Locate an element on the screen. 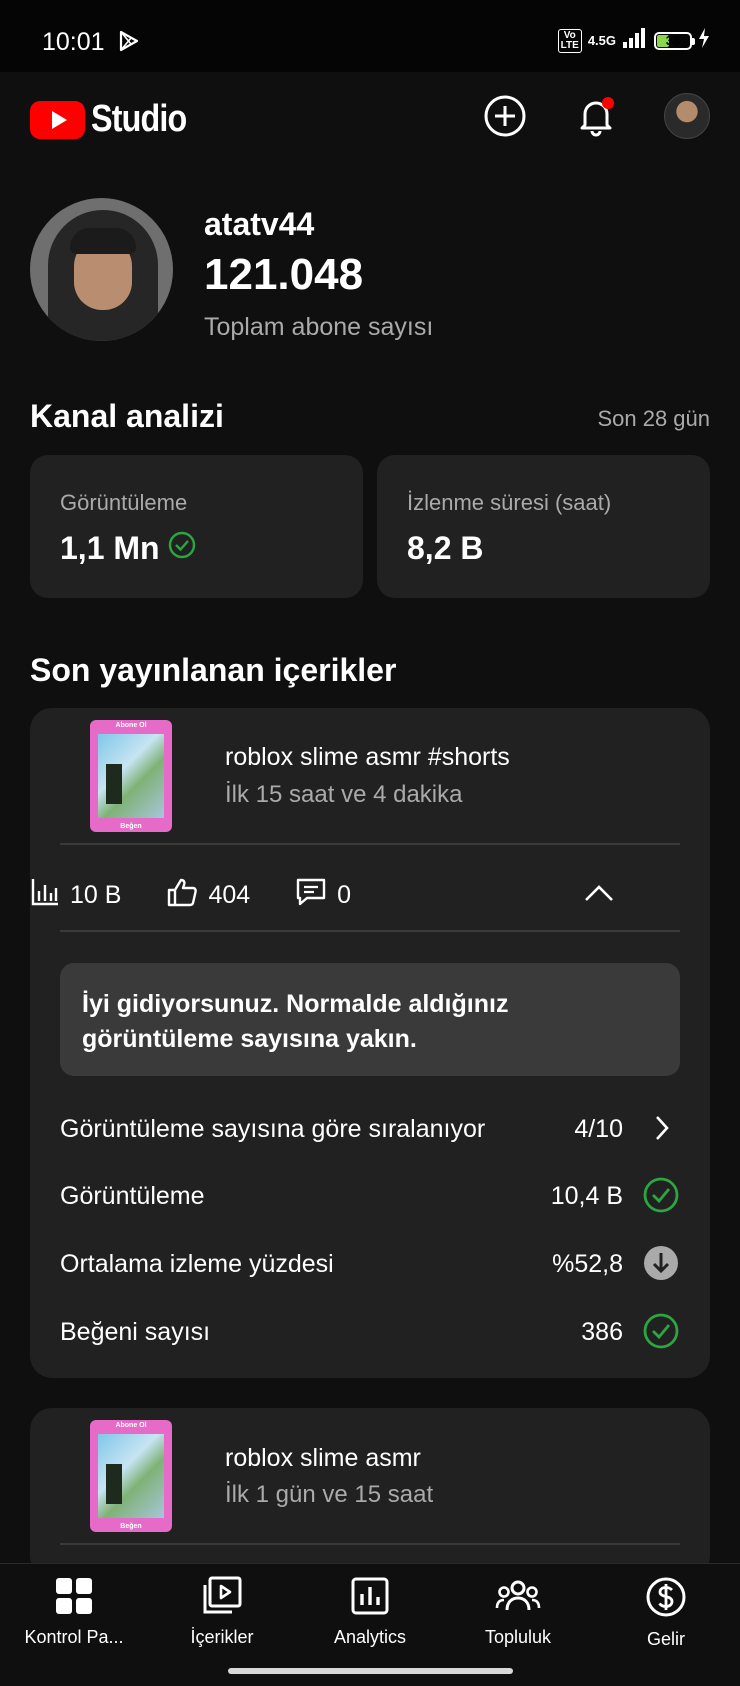 The height and width of the screenshot is (1686, 740). collapse-chevron-icon is located at coordinates (599, 895).